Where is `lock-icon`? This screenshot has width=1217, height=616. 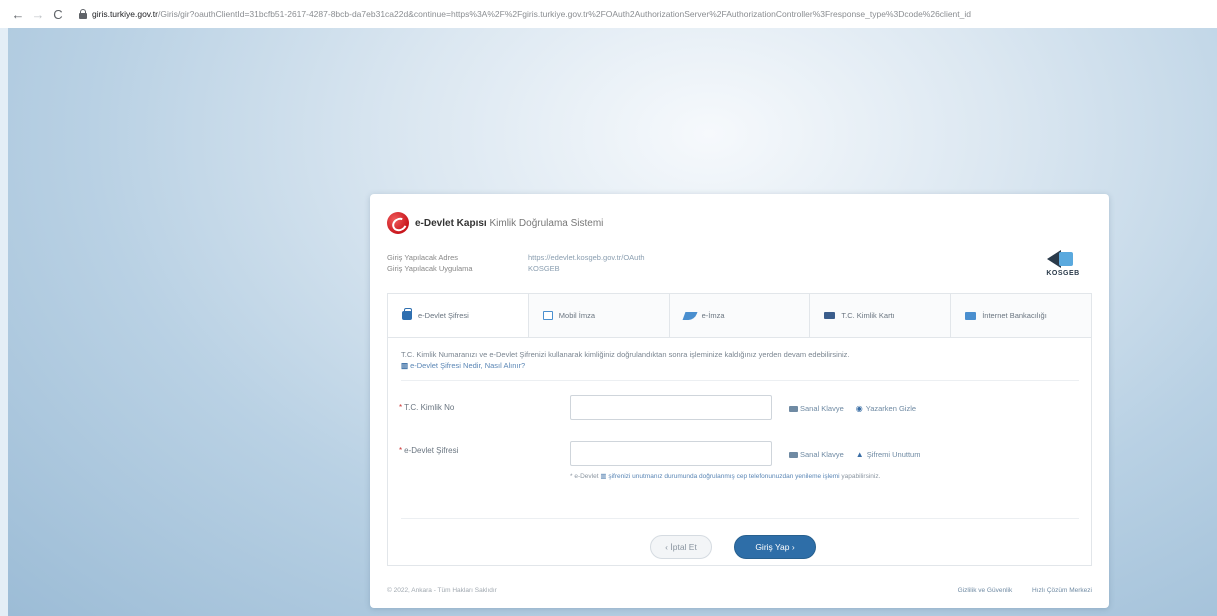
lock-icon is located at coordinates (83, 14).